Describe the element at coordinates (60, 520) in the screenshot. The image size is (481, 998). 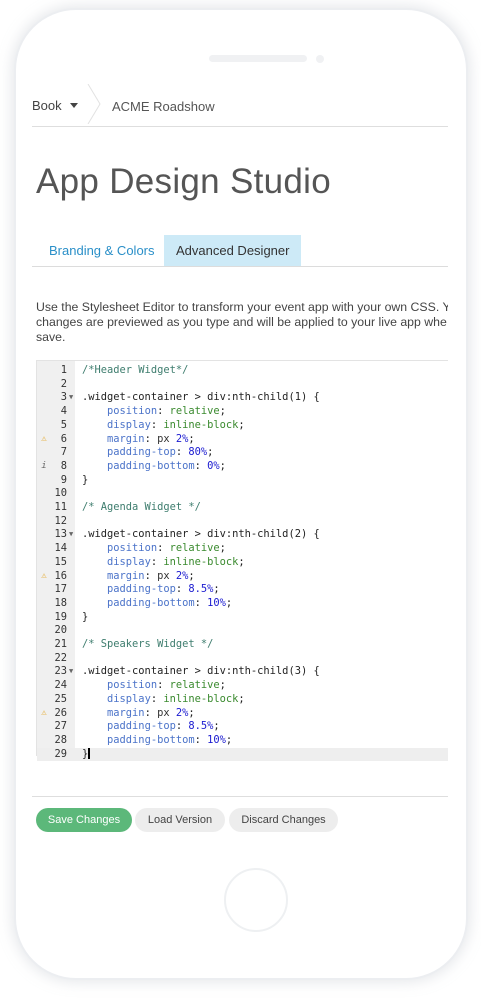
I see `line-number: 12` at that location.